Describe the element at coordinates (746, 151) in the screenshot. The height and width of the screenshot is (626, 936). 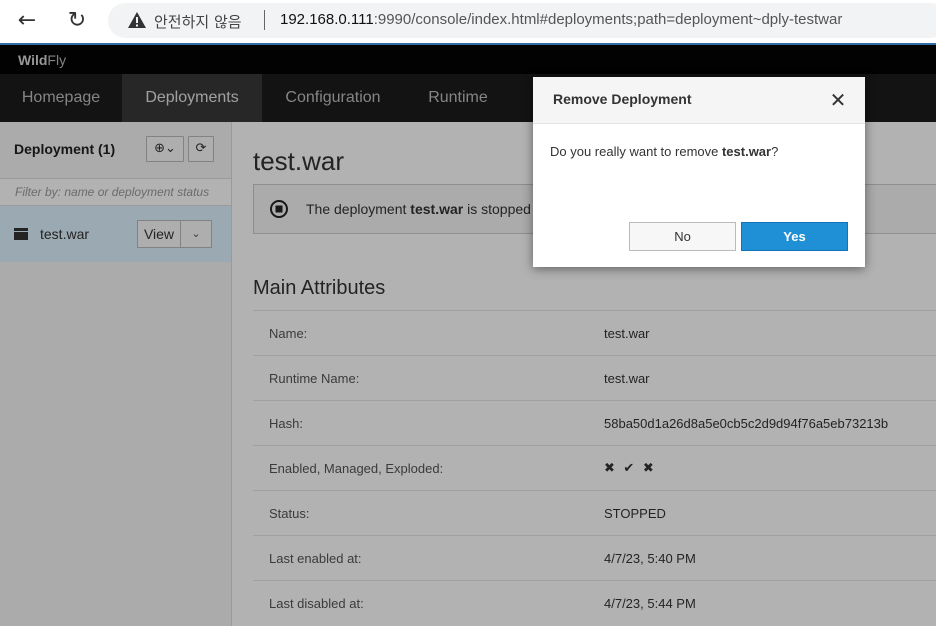
I see `message-deployment-name: test.war` at that location.